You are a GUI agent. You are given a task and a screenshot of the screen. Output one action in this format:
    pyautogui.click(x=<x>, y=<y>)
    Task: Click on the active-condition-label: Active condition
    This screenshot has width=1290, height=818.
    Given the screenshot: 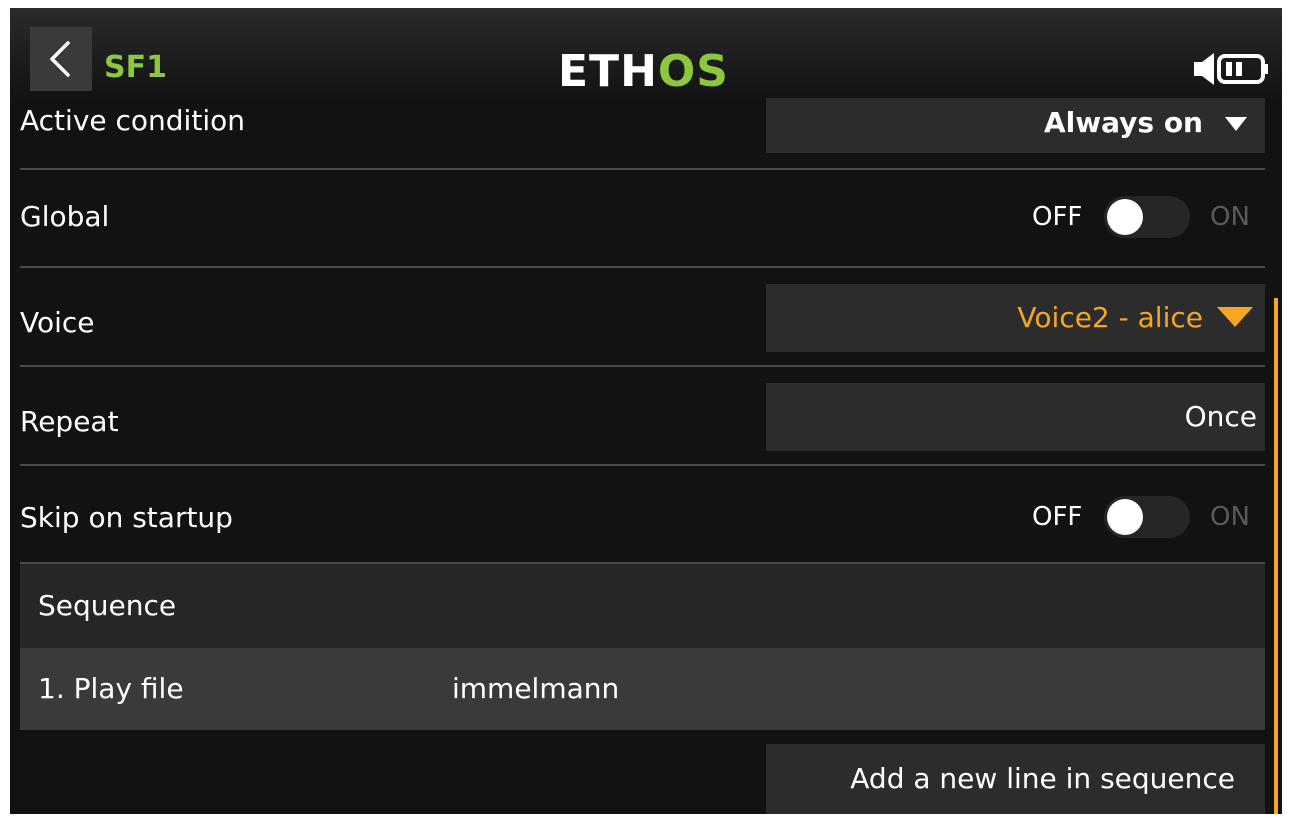 What is the action you would take?
    pyautogui.click(x=132, y=120)
    